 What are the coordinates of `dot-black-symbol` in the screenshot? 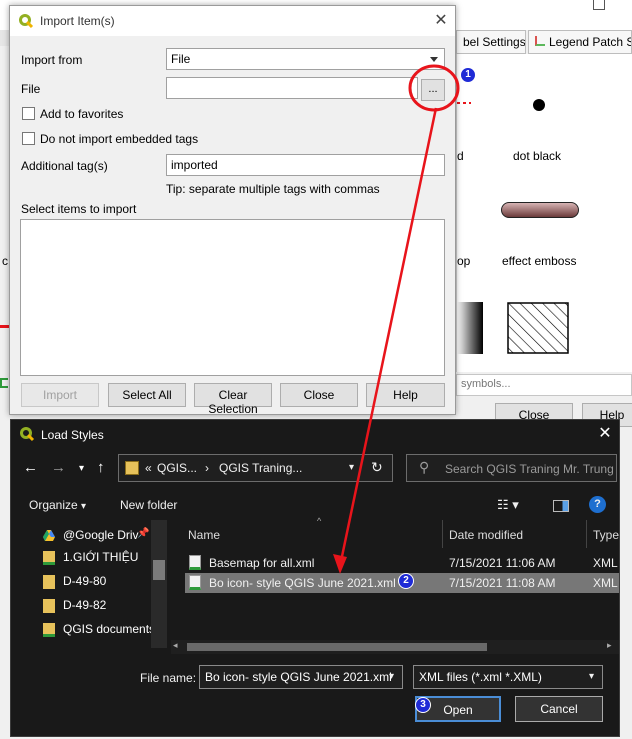 It's located at (539, 105).